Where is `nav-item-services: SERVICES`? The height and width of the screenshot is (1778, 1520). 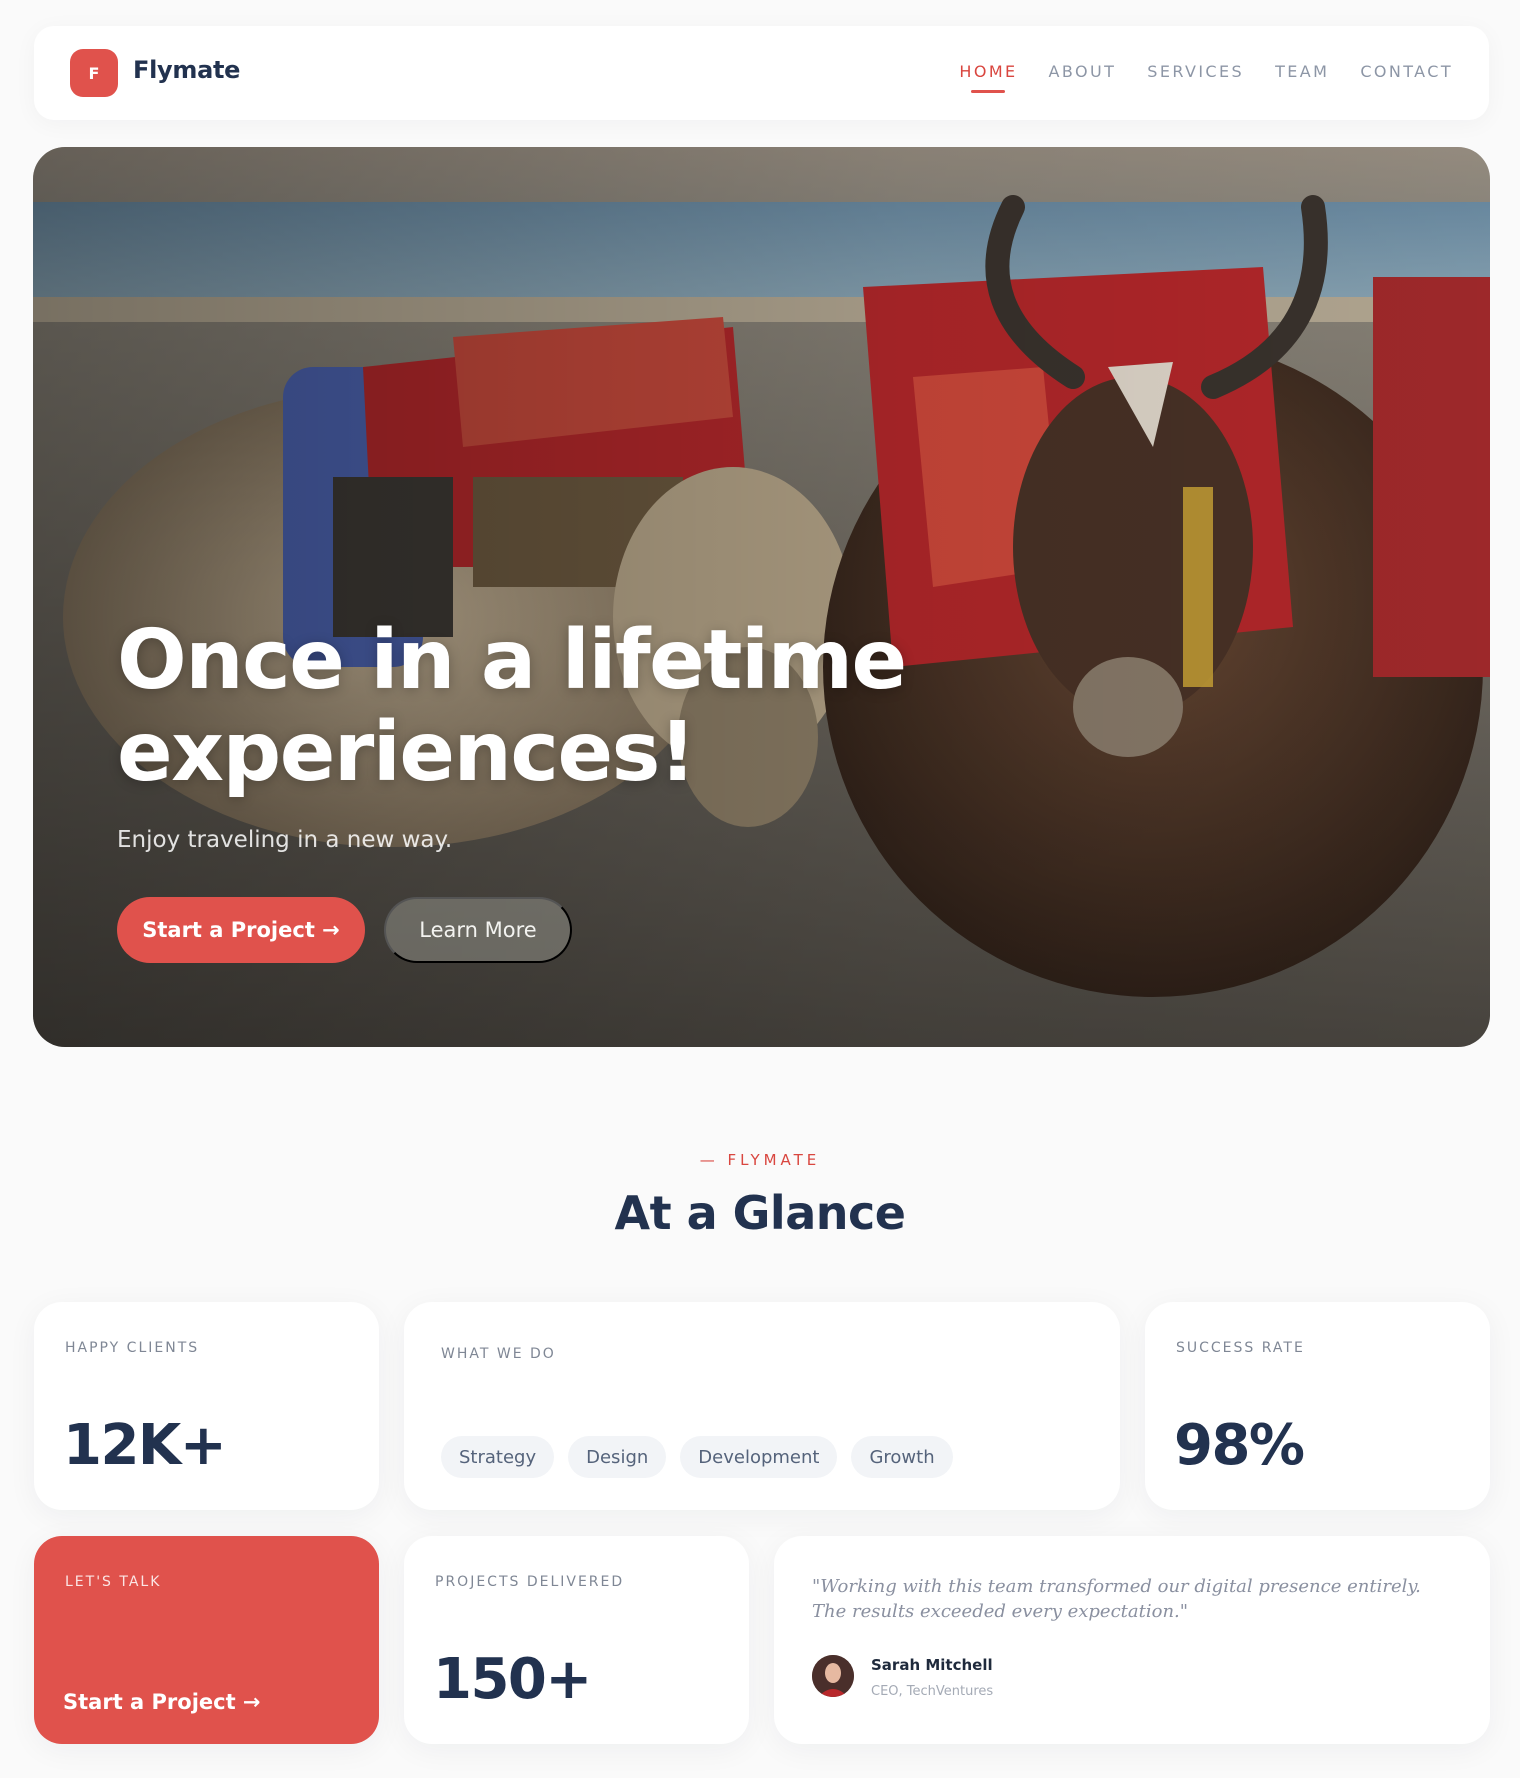 nav-item-services: SERVICES is located at coordinates (1195, 71).